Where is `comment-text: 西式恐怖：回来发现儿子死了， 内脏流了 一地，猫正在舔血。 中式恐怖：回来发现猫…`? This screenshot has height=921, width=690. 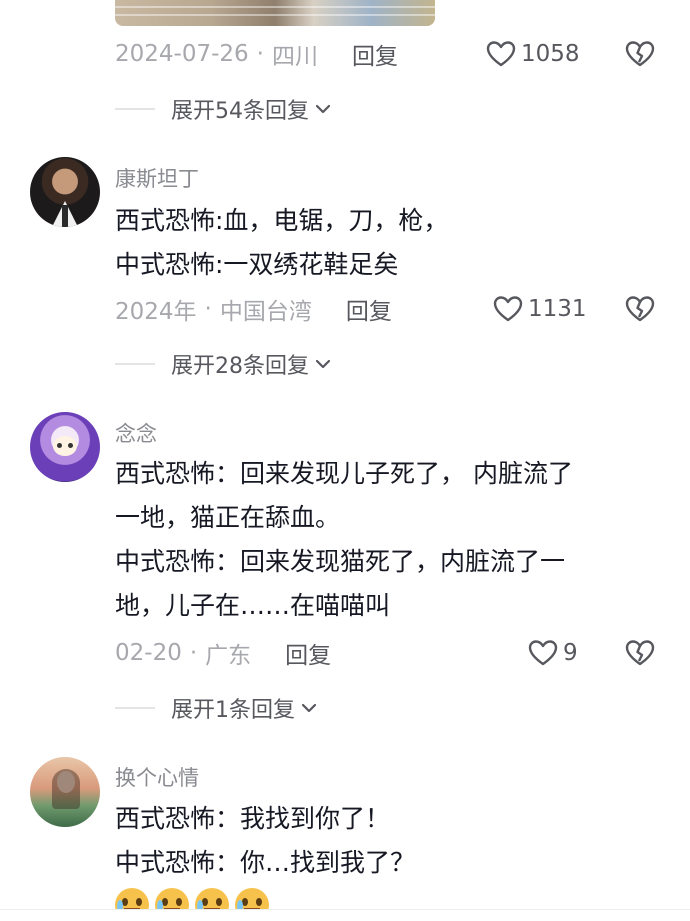 comment-text: 西式恐怖：回来发现儿子死了， 内脏流了 一地，猫正在舔血。 中式恐怖：回来发现猫… is located at coordinates (382, 540).